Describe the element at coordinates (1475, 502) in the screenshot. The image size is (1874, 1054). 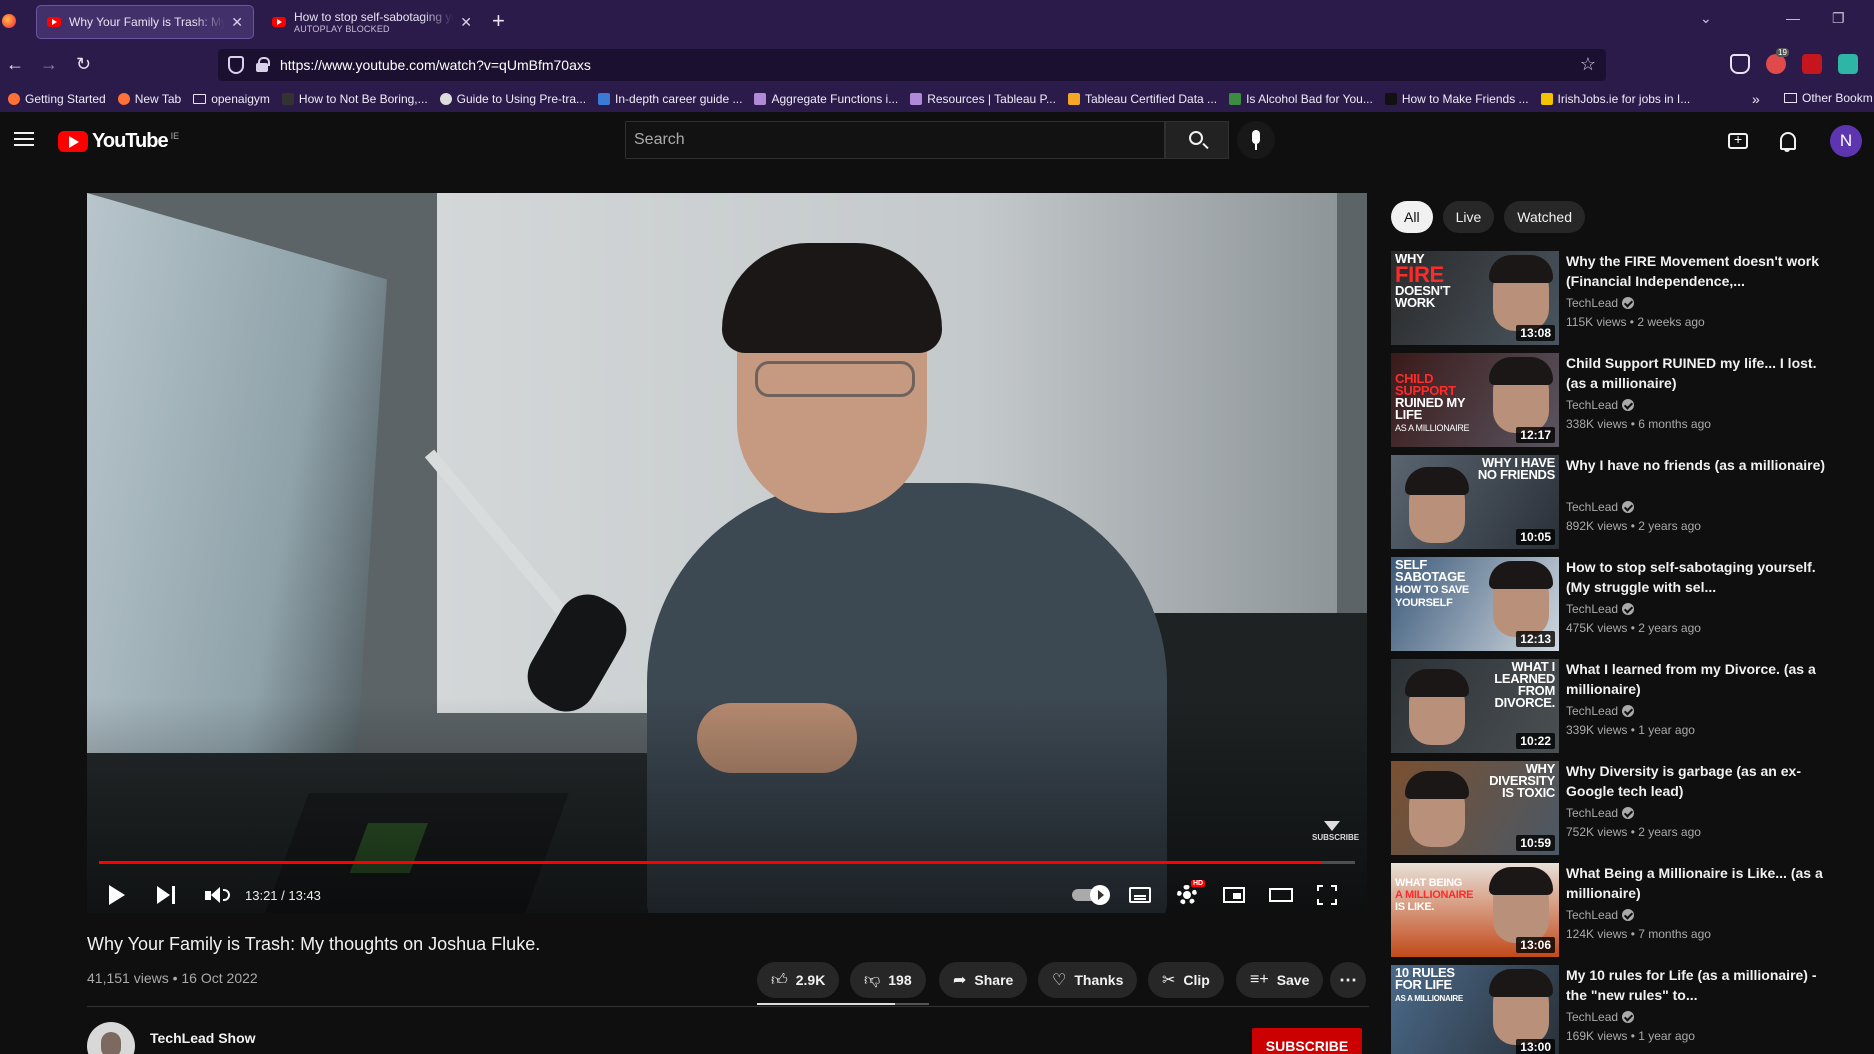
I see `video-thumbnail: WHY I HAVE NO FRIENDS 10:05` at that location.